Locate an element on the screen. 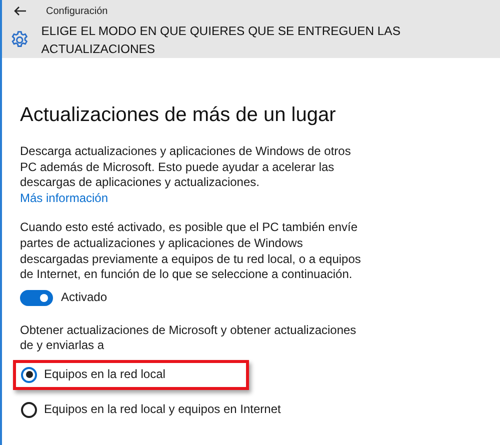 The height and width of the screenshot is (445, 500). page-title: ELIGE EL MODO EN QUE QUIERES QUE SE ENTREGUEN LAS ACTUALIZACIONES is located at coordinates (221, 40).